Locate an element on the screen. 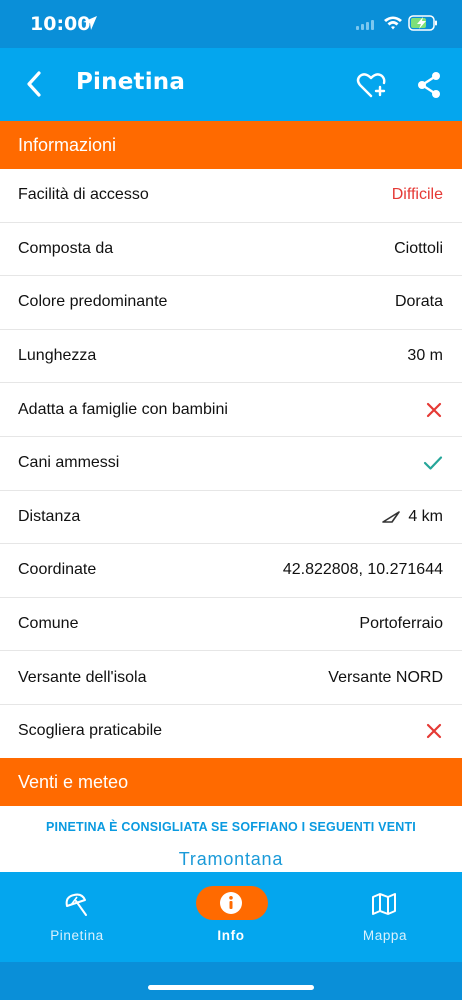 The image size is (462, 1000). info-row-length: Lunghezza 30 m is located at coordinates (231, 357).